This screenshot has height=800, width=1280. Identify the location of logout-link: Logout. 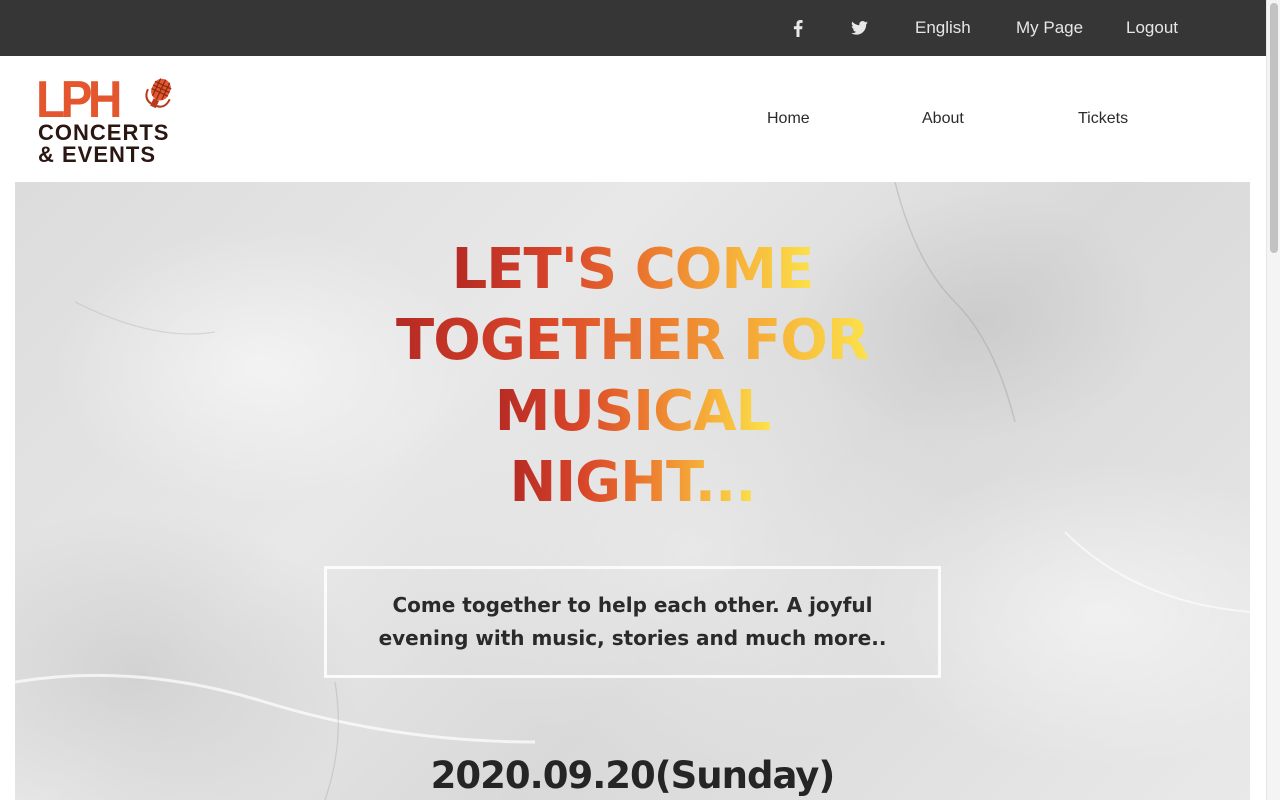
(1152, 28).